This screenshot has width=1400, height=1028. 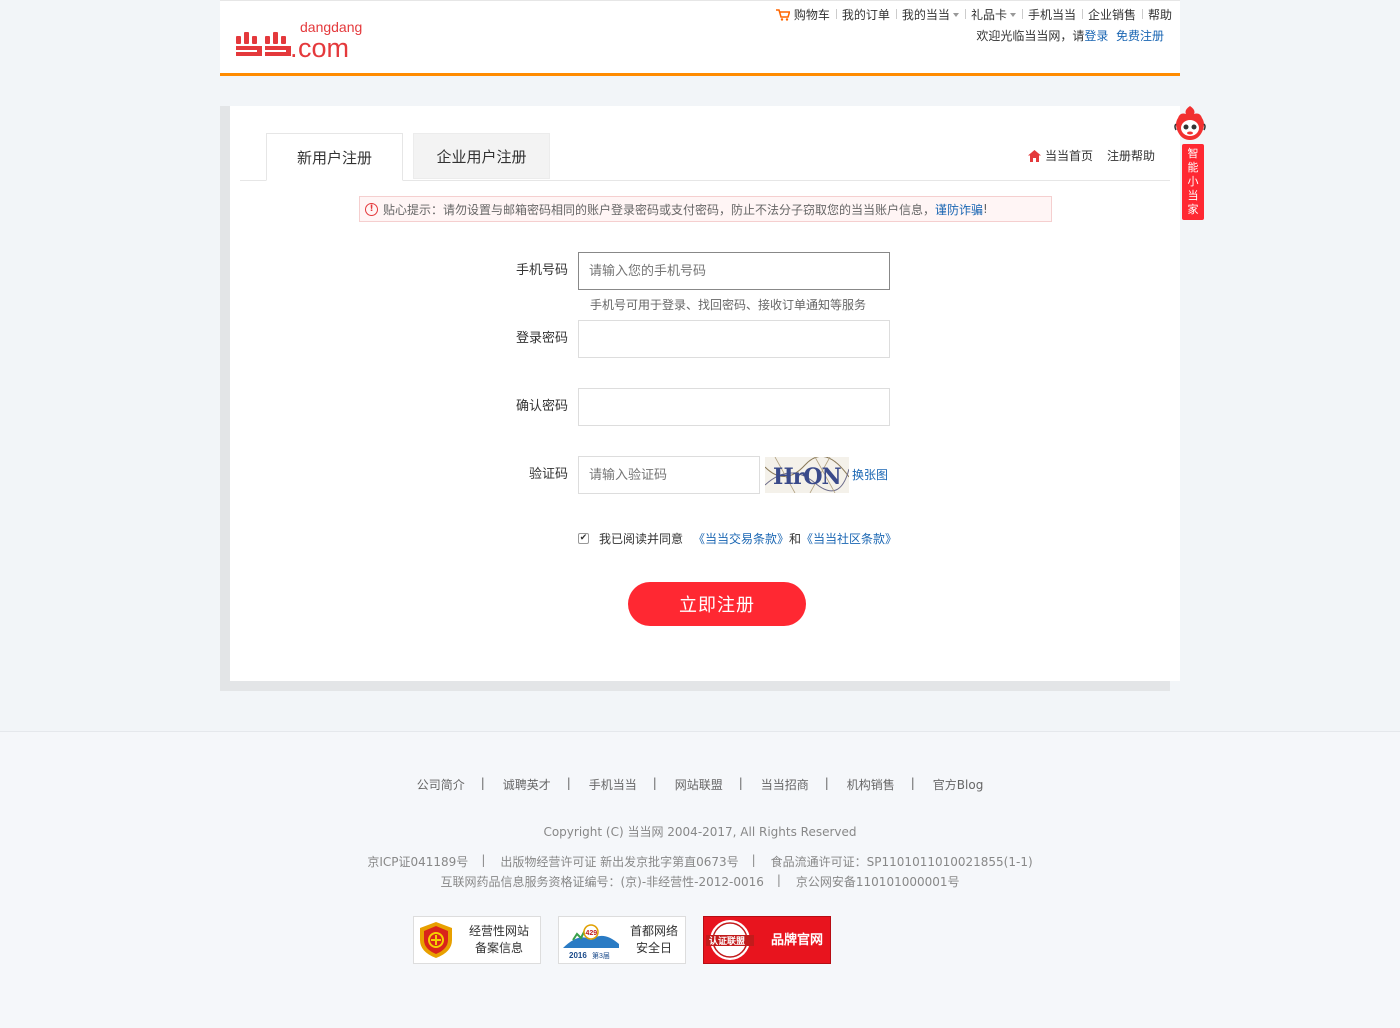 I want to click on anti-fraud-link: 谨防诈骗, so click(x=959, y=209).